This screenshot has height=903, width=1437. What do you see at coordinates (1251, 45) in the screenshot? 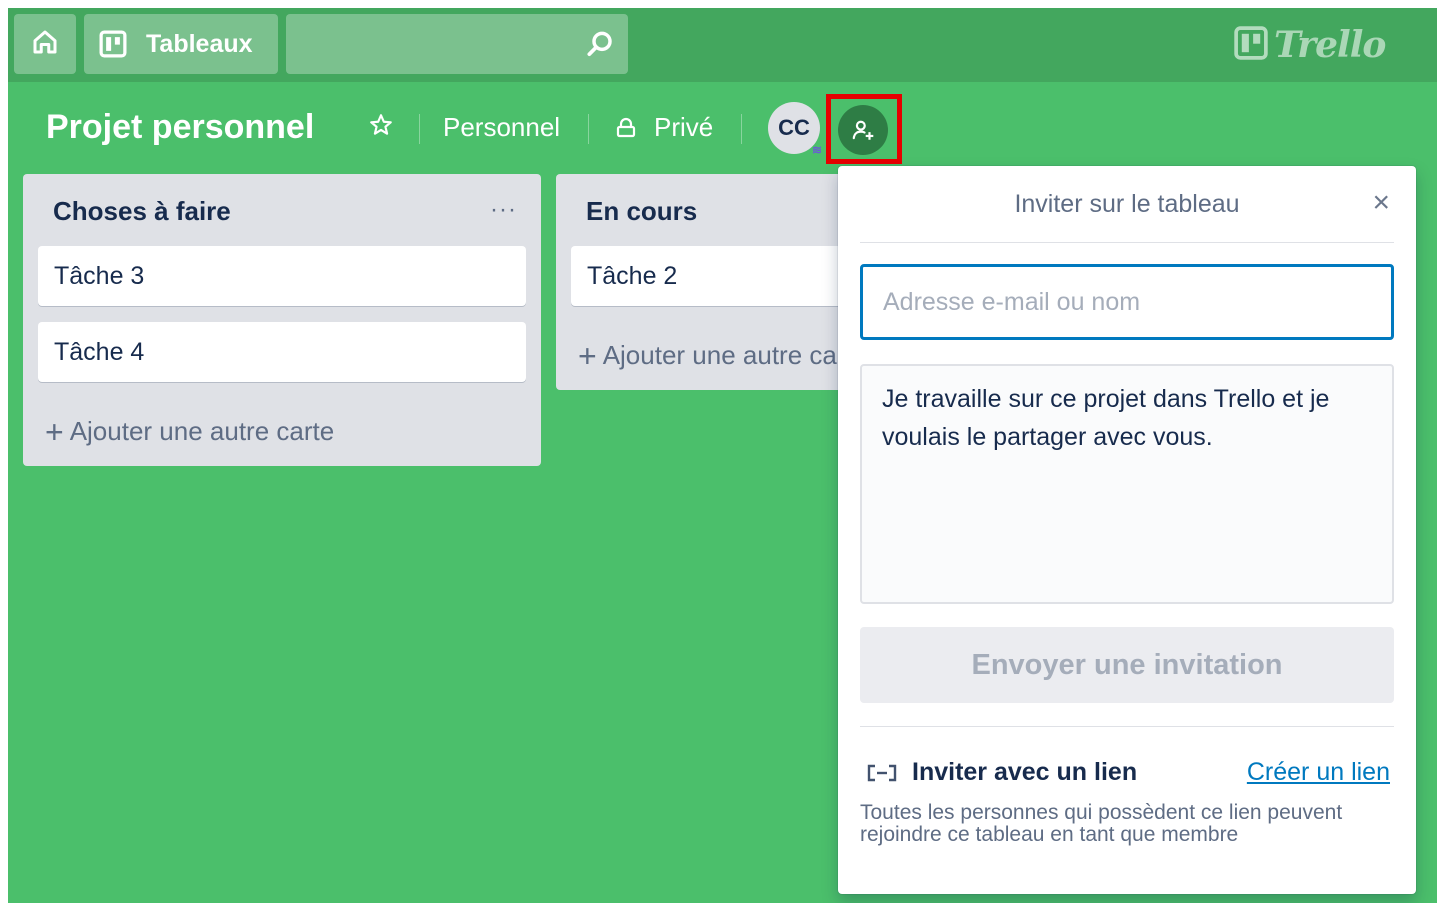
I see `trello-logo-icon` at bounding box center [1251, 45].